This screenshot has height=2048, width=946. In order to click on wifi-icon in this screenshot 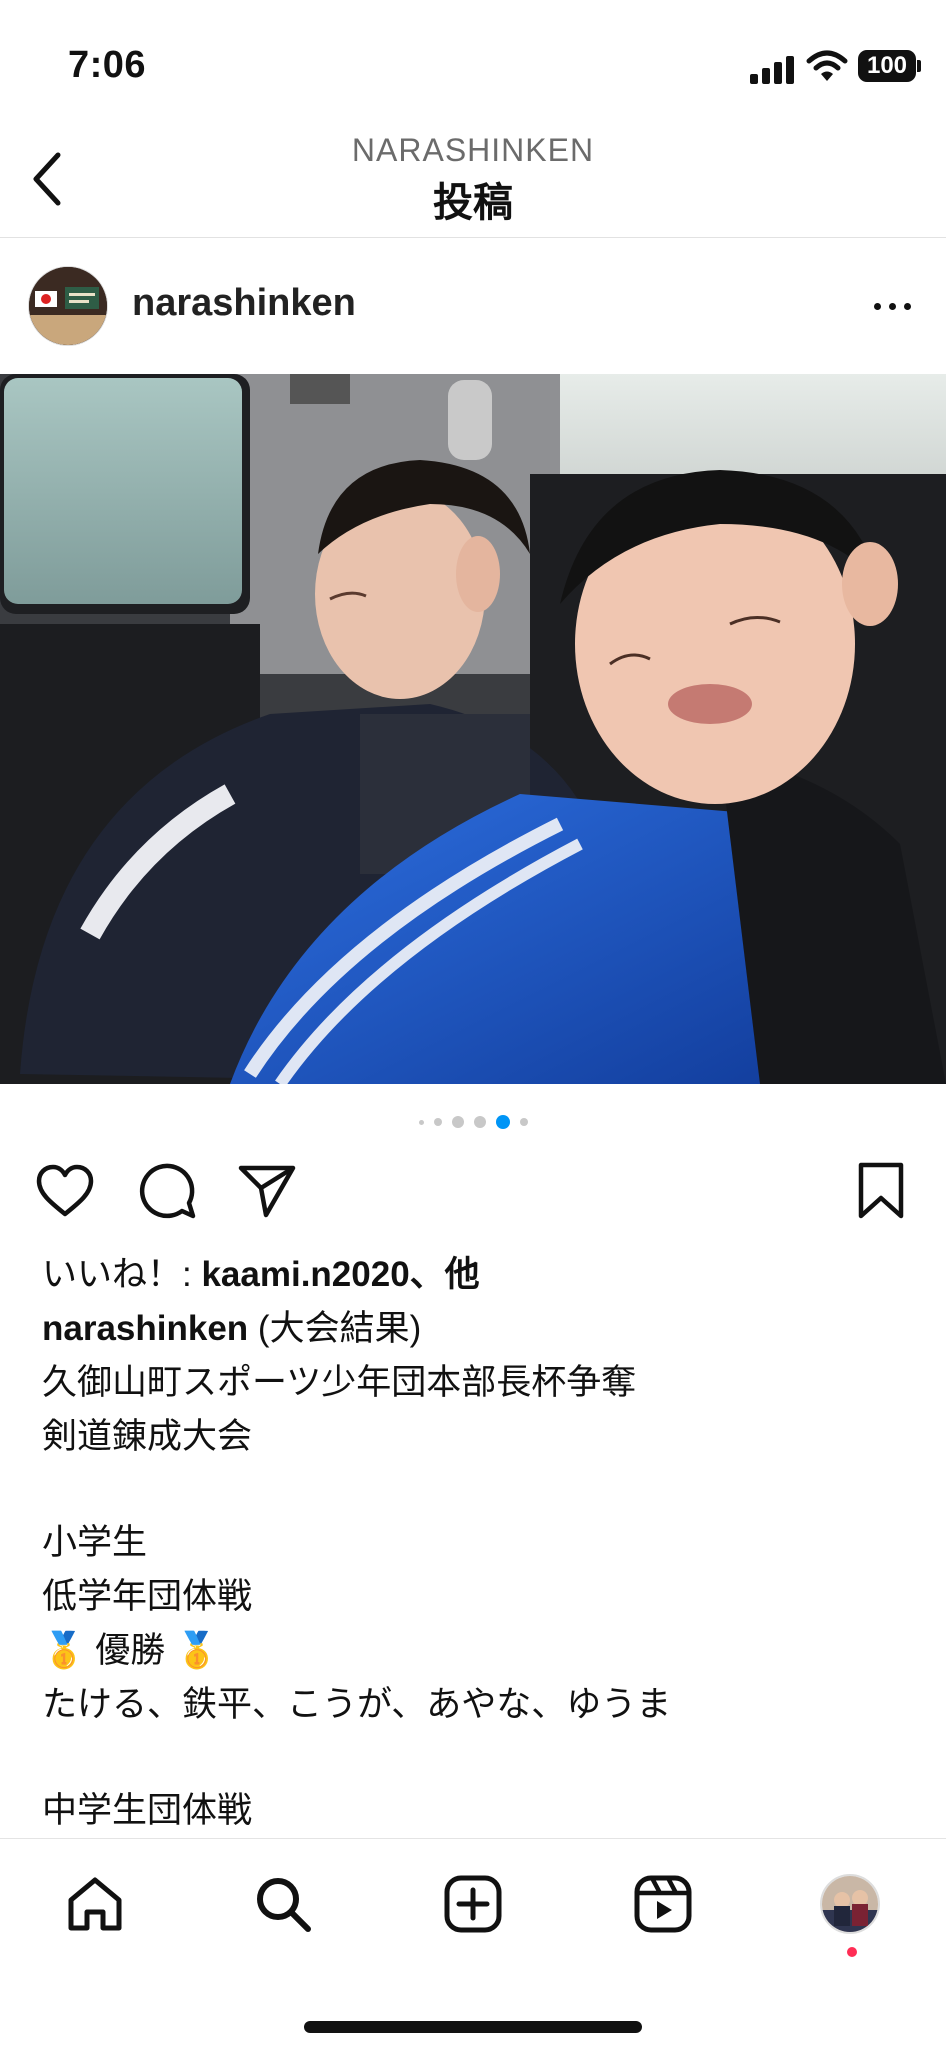, I will do `click(827, 65)`.